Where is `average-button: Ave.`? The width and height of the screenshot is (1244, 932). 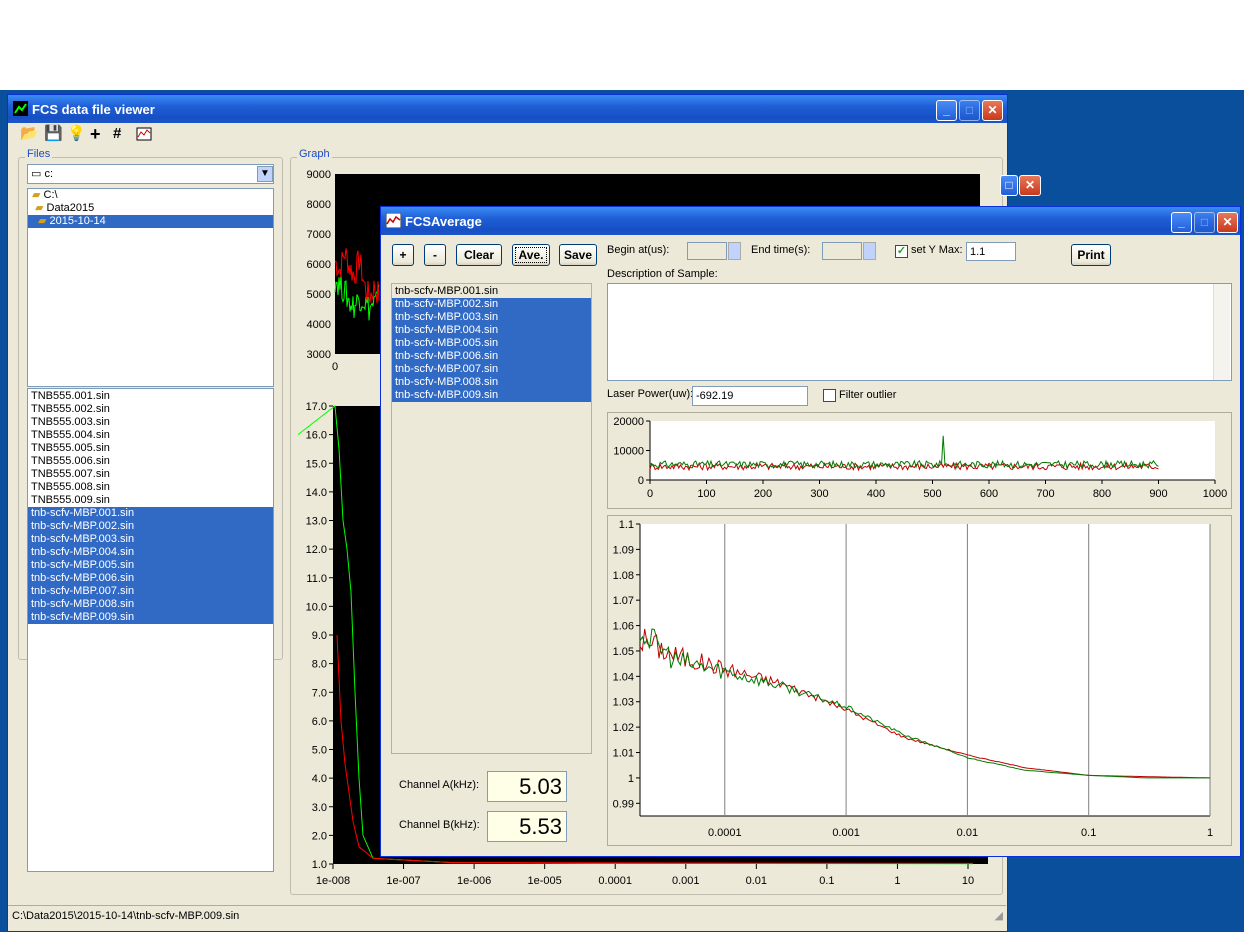 average-button: Ave. is located at coordinates (531, 255).